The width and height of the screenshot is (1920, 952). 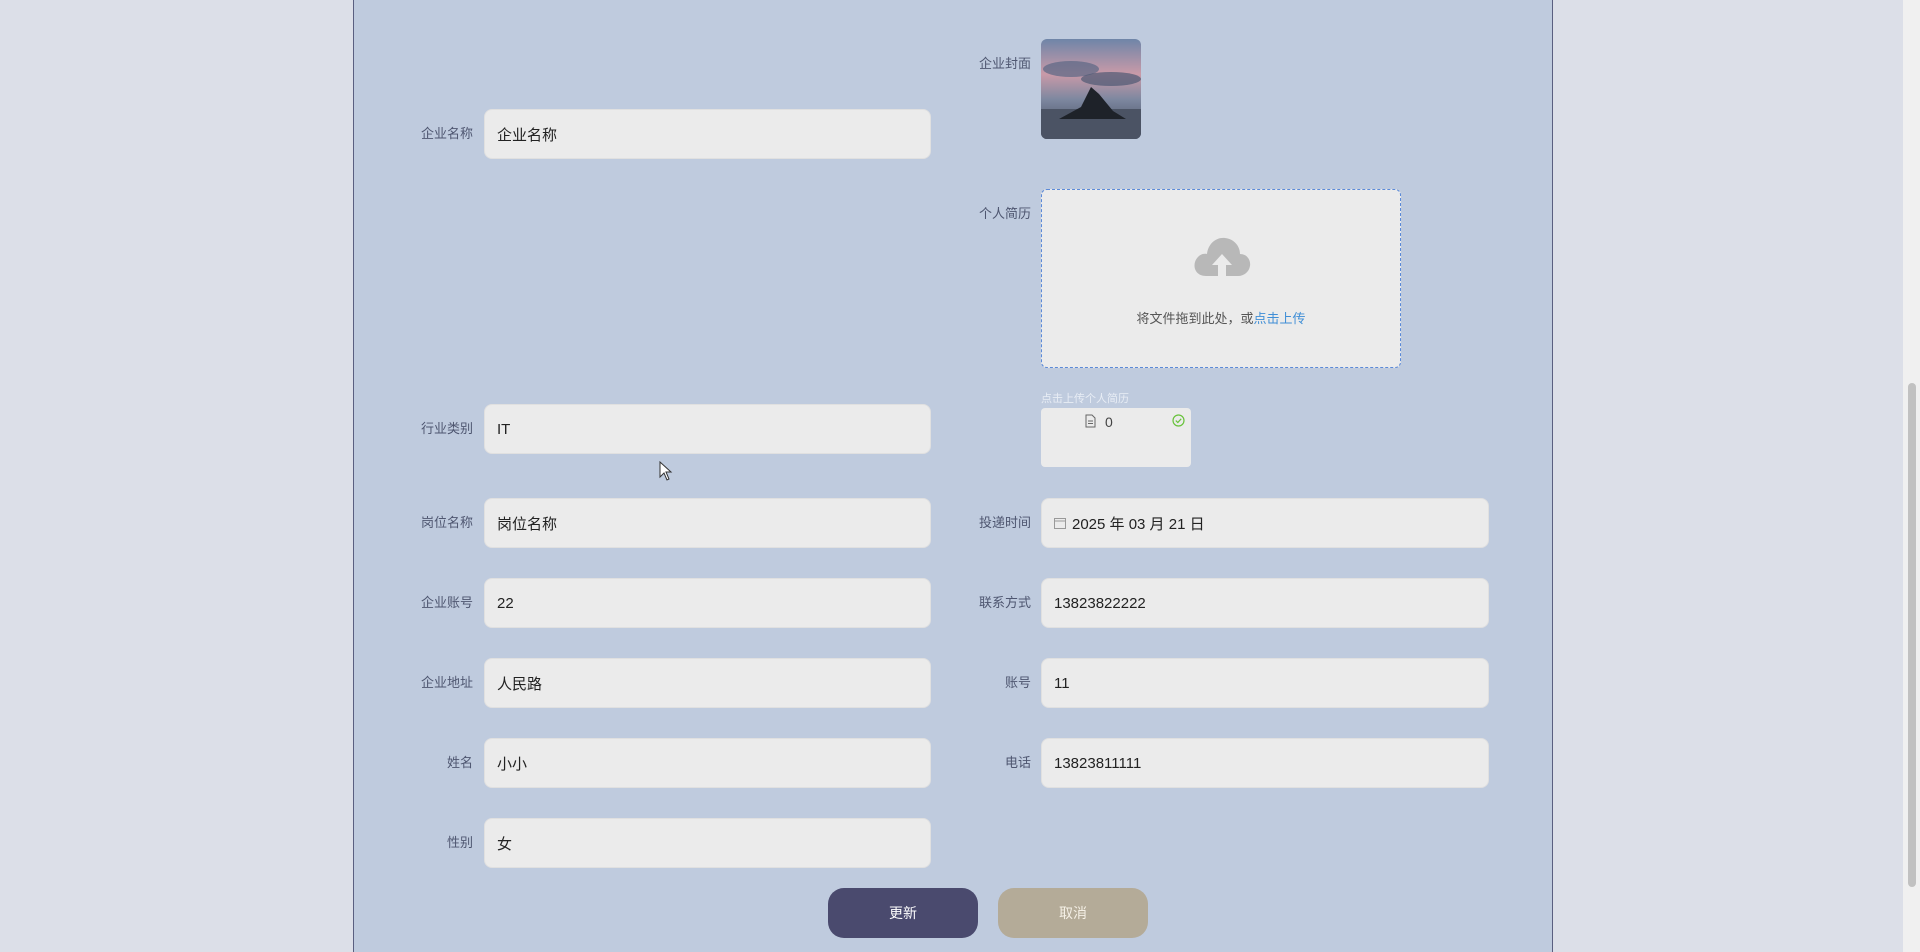 What do you see at coordinates (1221, 278) in the screenshot?
I see `resume-upload-dropzone: 将文件拖到此处，或点击上传` at bounding box center [1221, 278].